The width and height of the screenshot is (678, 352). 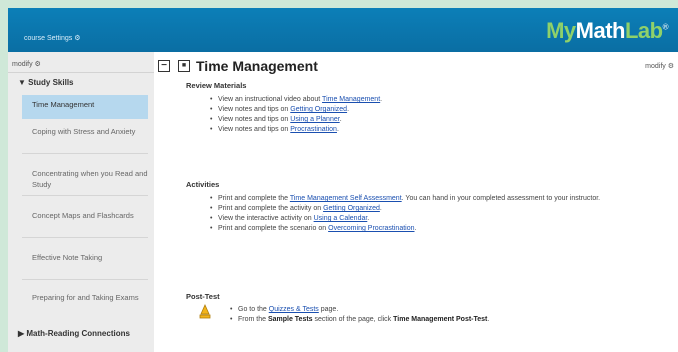 I want to click on course-settings-link: course Settings ⚙, so click(x=52, y=38).